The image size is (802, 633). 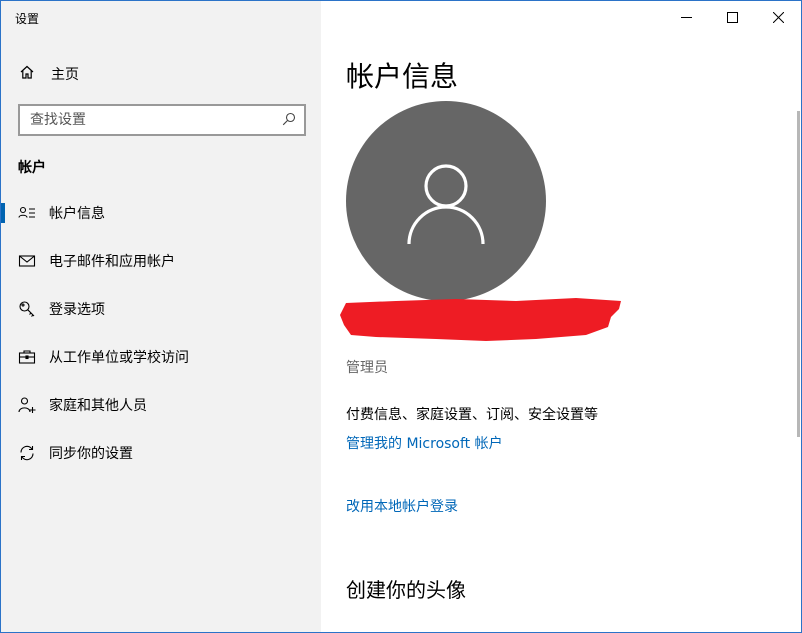 I want to click on maximize-icon, so click(x=732, y=17).